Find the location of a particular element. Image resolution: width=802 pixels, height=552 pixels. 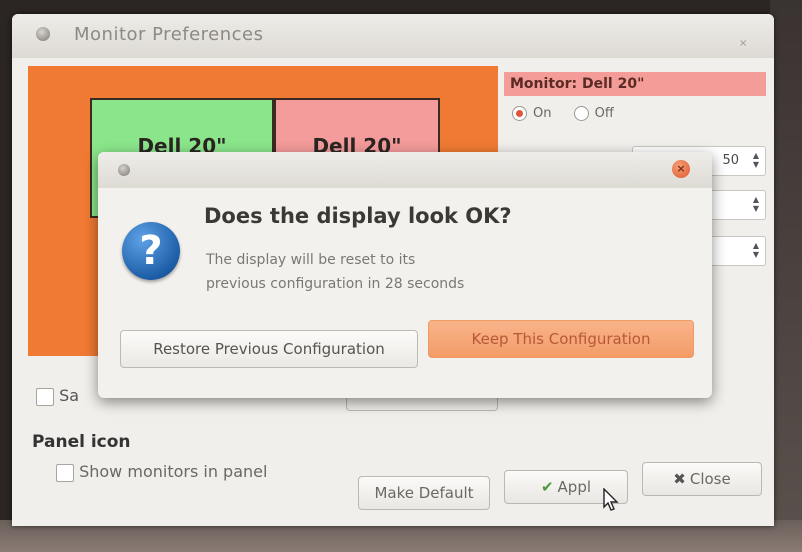

close-label: Close is located at coordinates (710, 479).